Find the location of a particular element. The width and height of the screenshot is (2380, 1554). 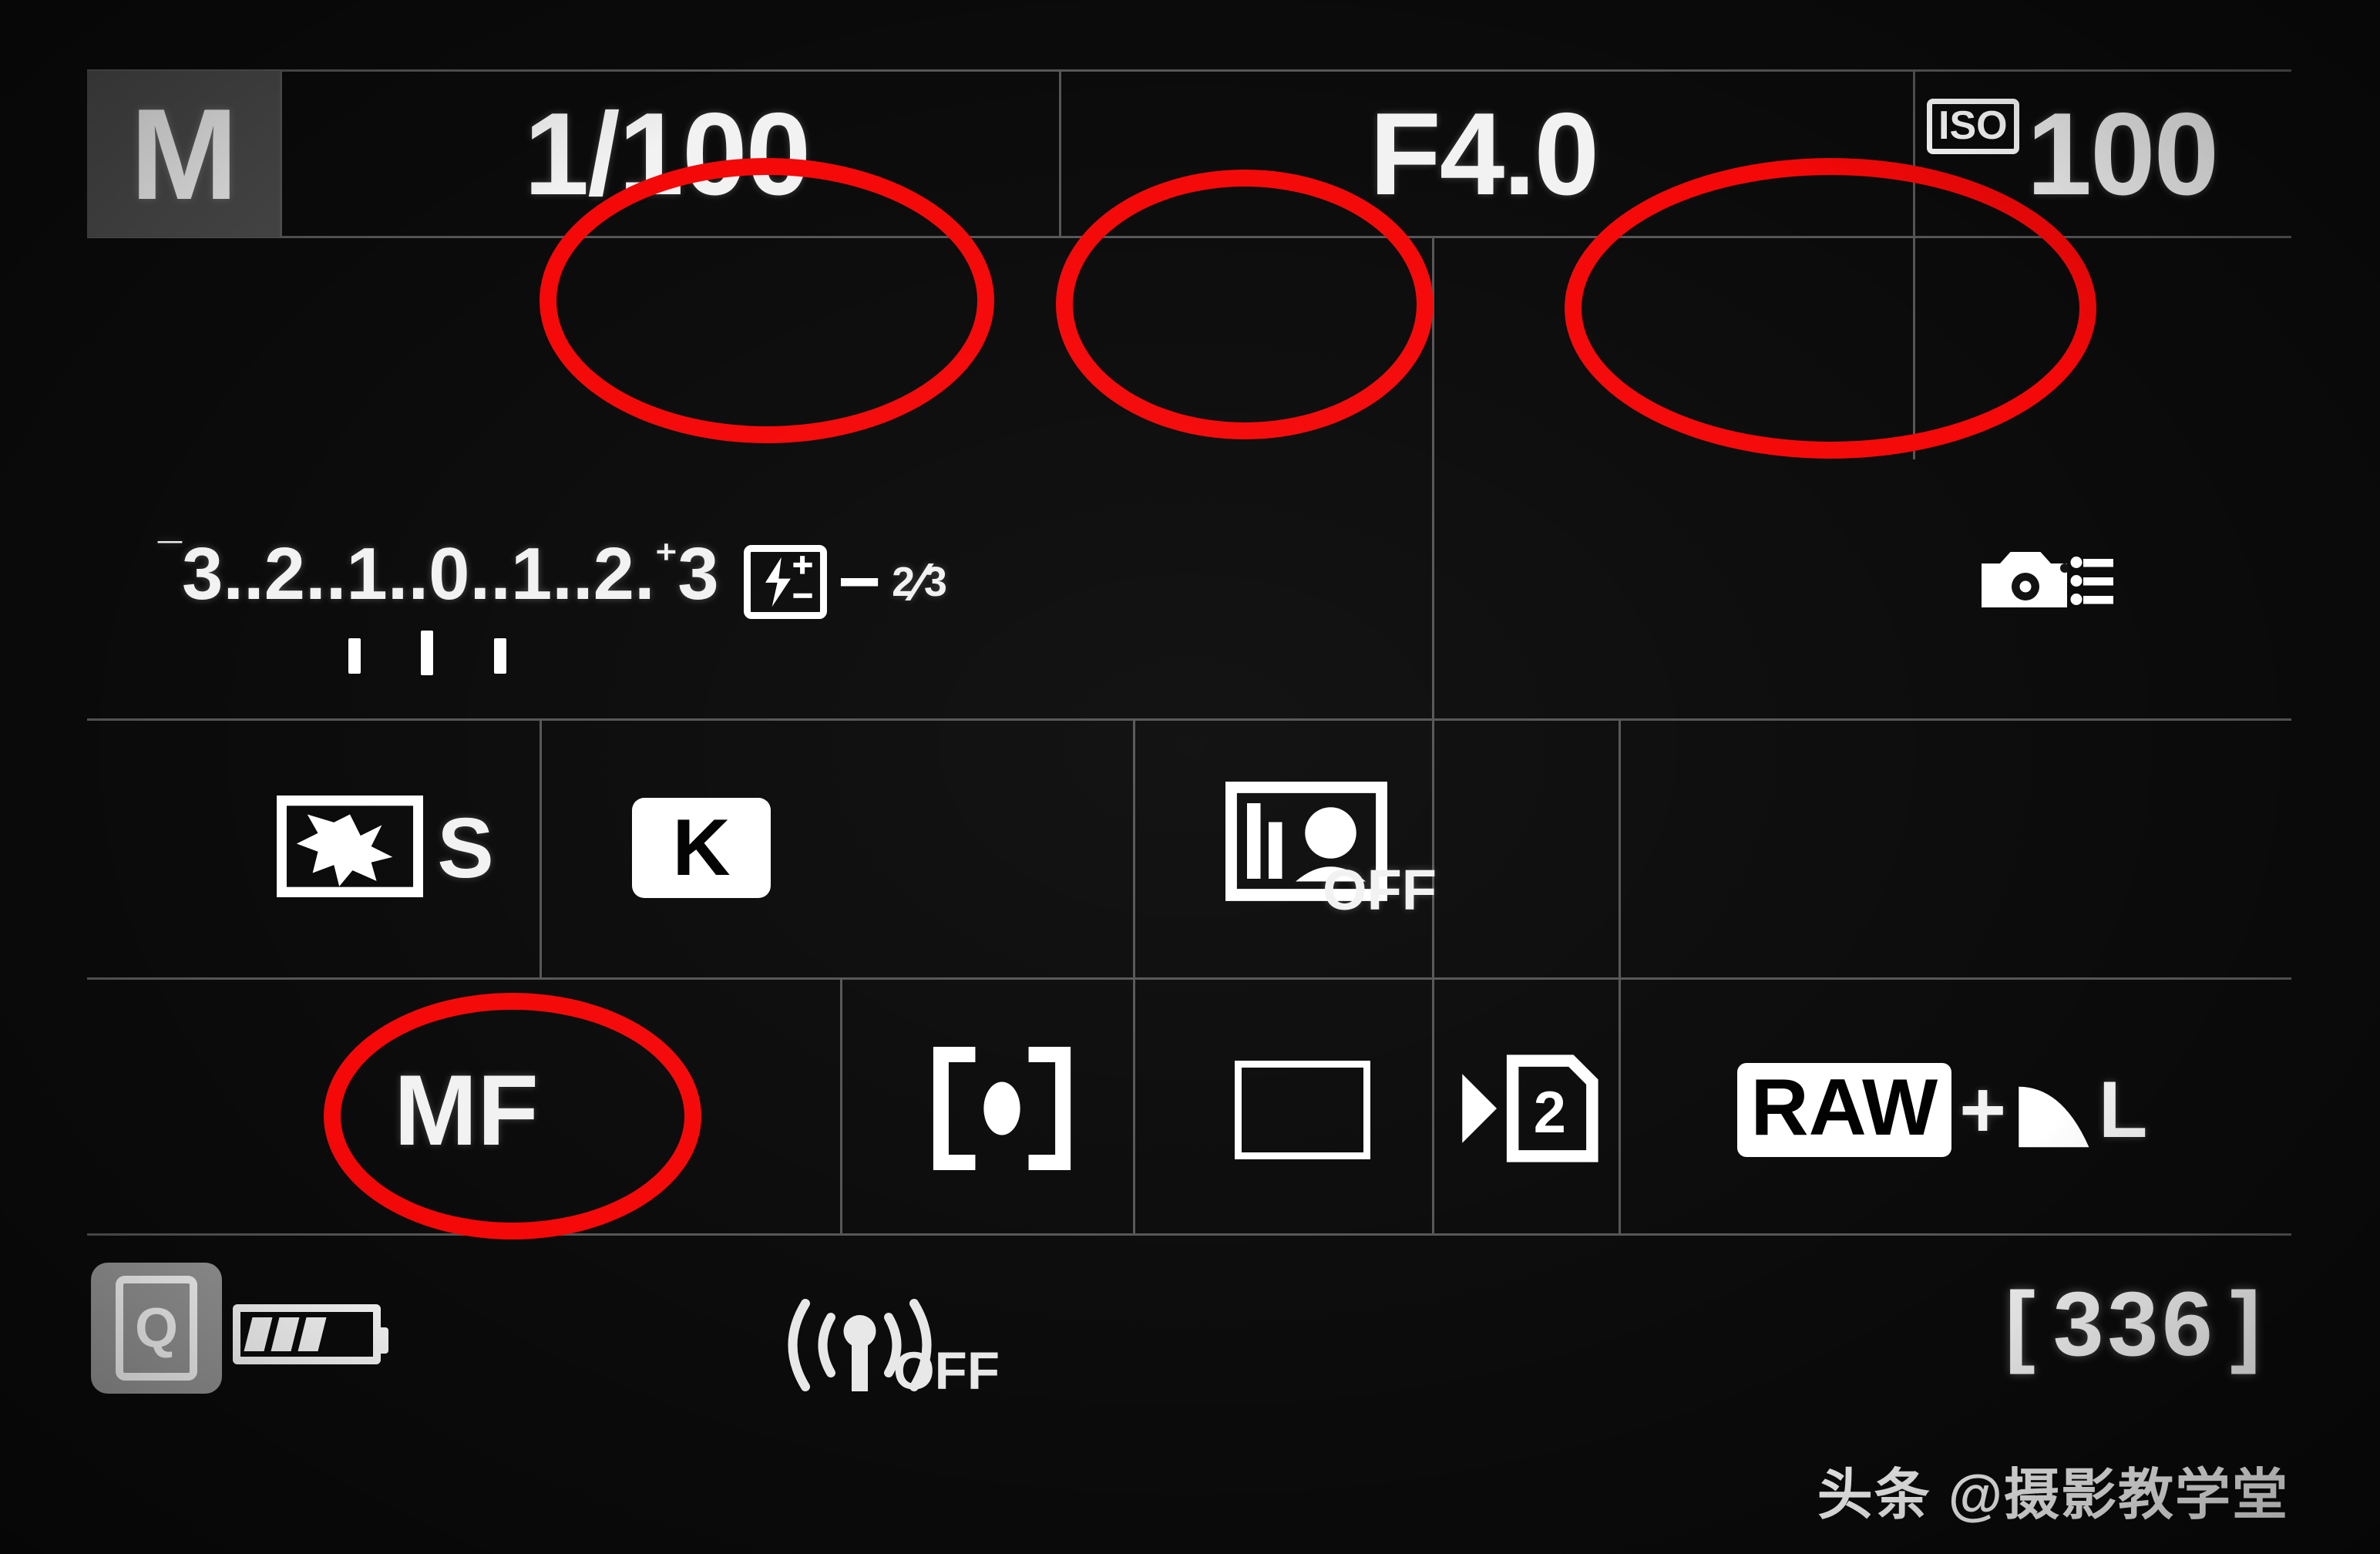

grid-line-c2 is located at coordinates (1060, 152).